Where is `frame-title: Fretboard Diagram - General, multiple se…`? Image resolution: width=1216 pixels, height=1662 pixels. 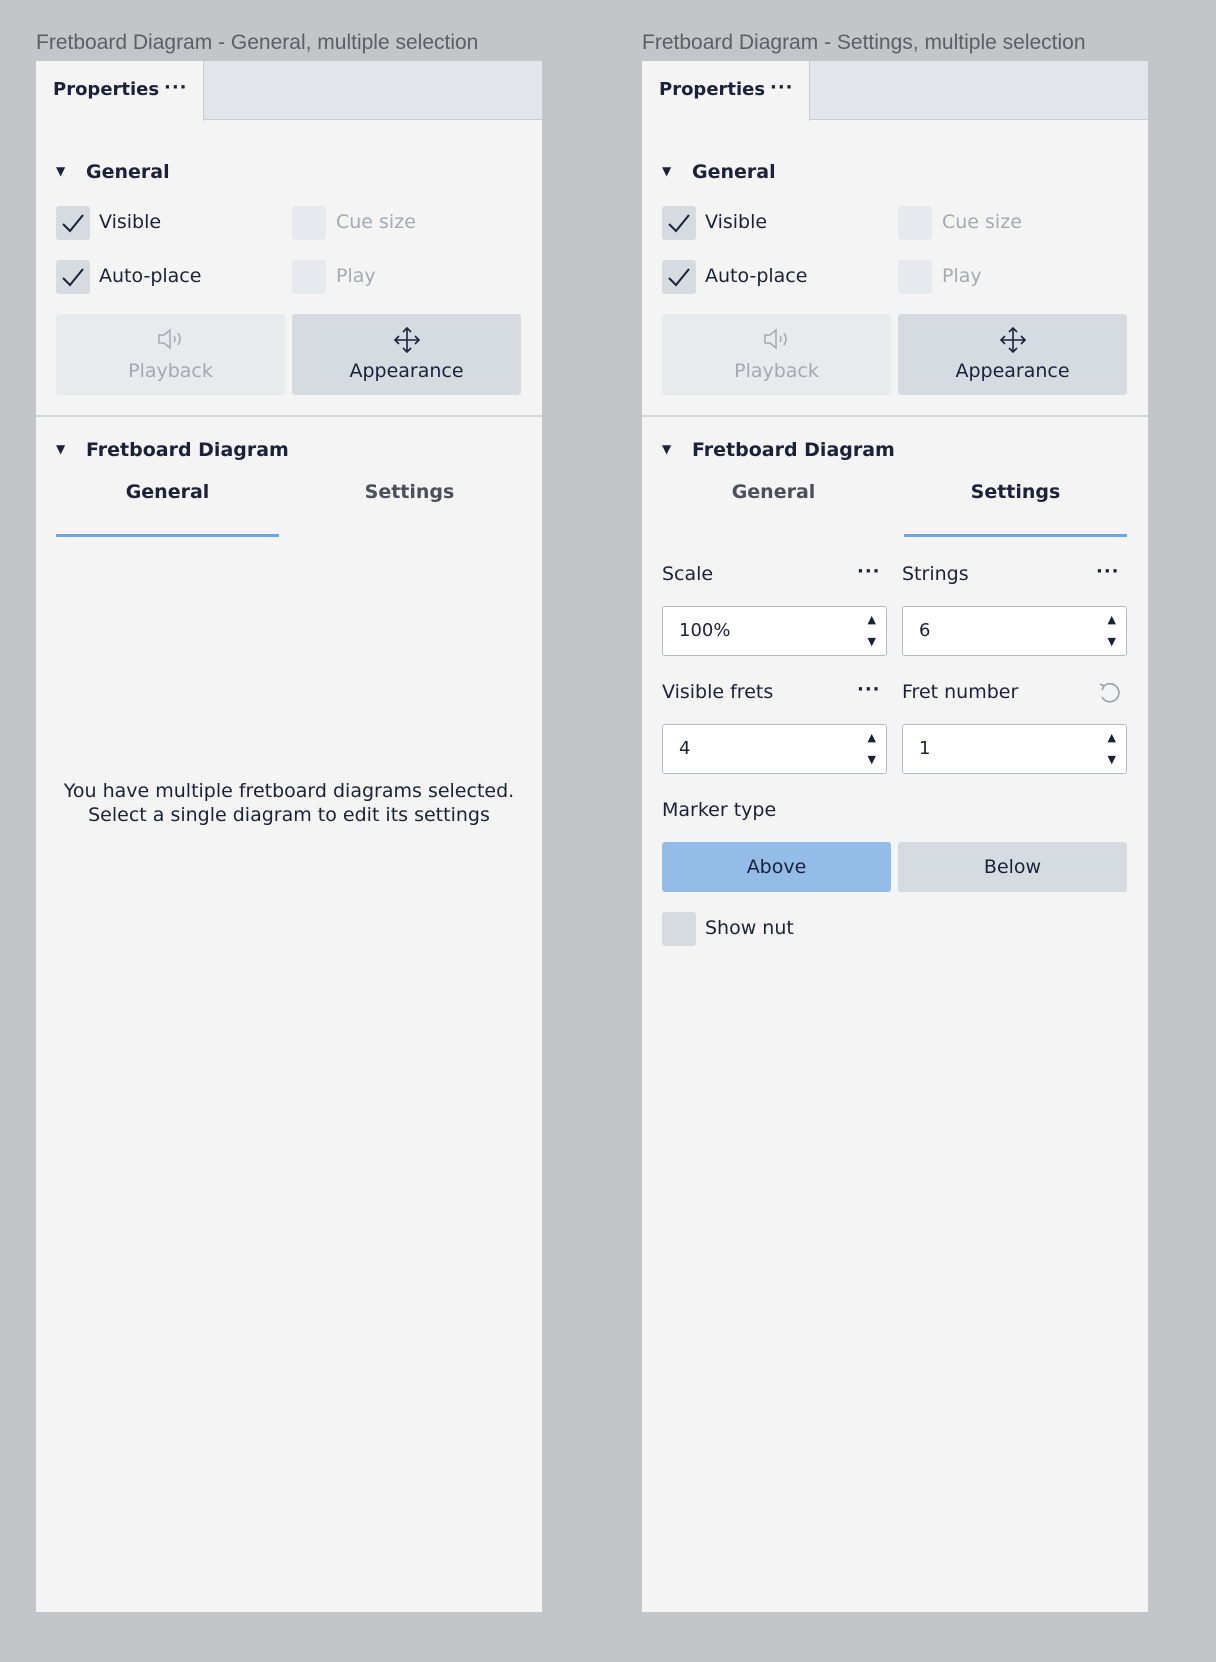
frame-title: Fretboard Diagram - General, multiple se… is located at coordinates (257, 42).